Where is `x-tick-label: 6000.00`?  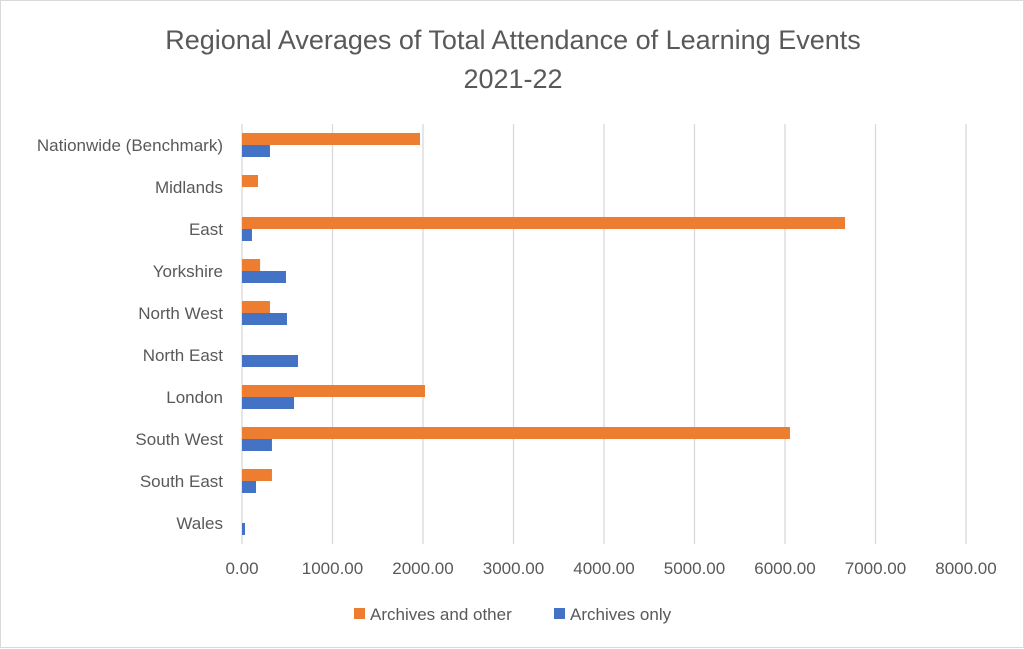
x-tick-label: 6000.00 is located at coordinates (784, 568).